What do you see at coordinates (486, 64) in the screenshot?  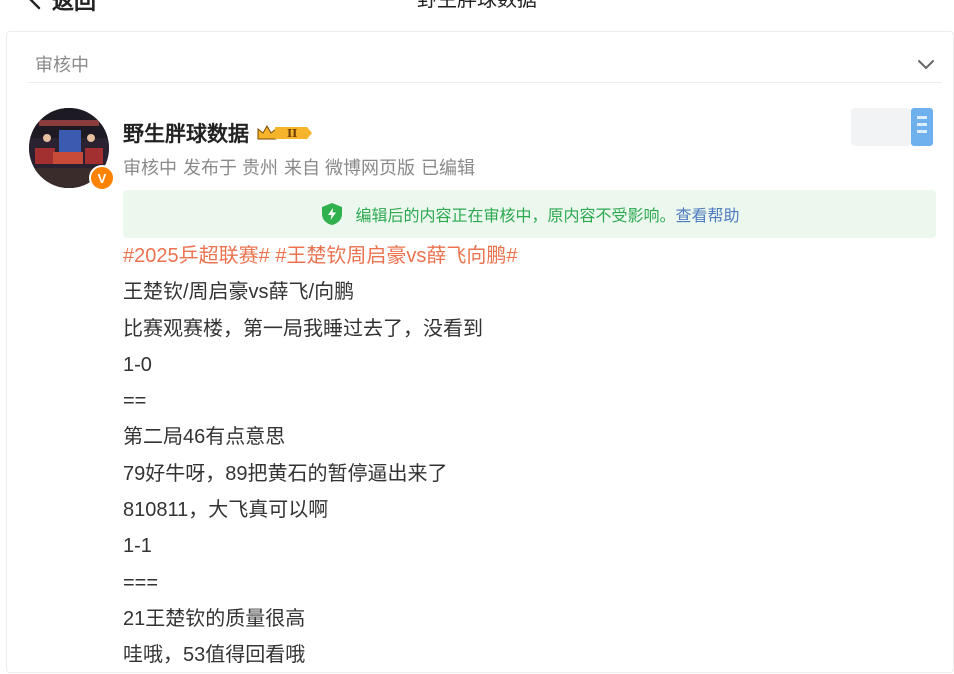 I see `review-status-row: 审核中` at bounding box center [486, 64].